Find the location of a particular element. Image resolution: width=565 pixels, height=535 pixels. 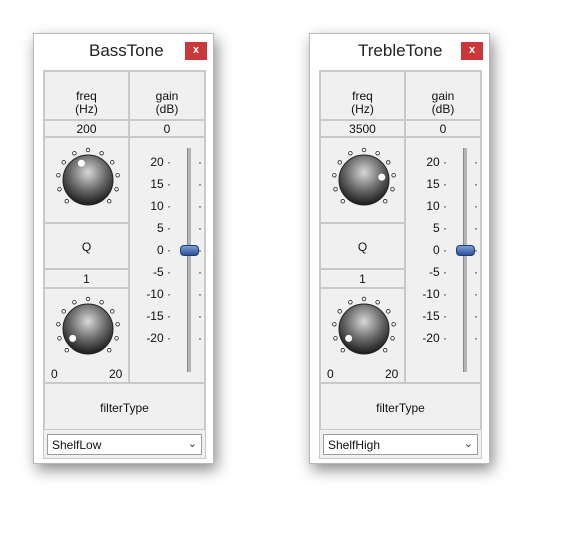

q-value: 1 is located at coordinates (86, 279).